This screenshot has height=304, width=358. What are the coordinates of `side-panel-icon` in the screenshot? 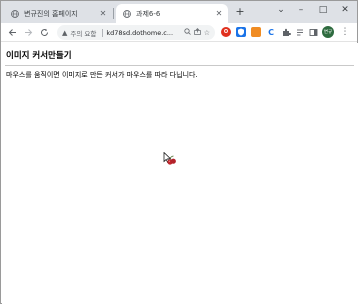 It's located at (313, 32).